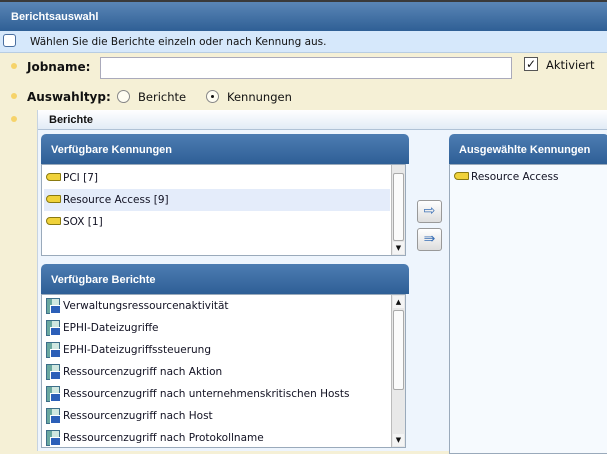  I want to click on item-label: PCI [7], so click(80, 178).